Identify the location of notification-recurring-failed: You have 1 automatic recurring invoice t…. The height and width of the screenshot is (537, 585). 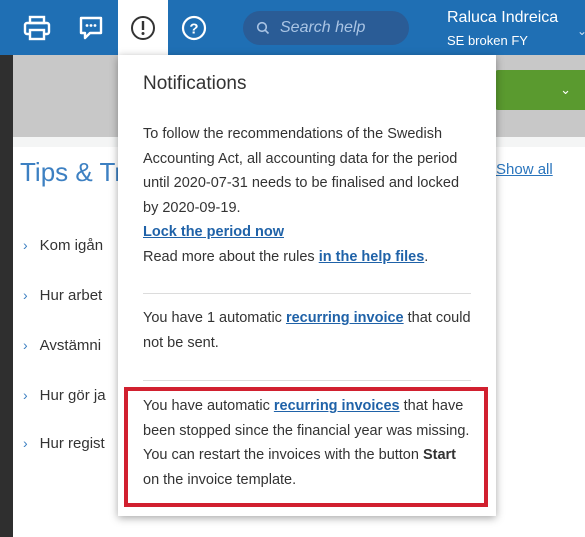
(307, 330).